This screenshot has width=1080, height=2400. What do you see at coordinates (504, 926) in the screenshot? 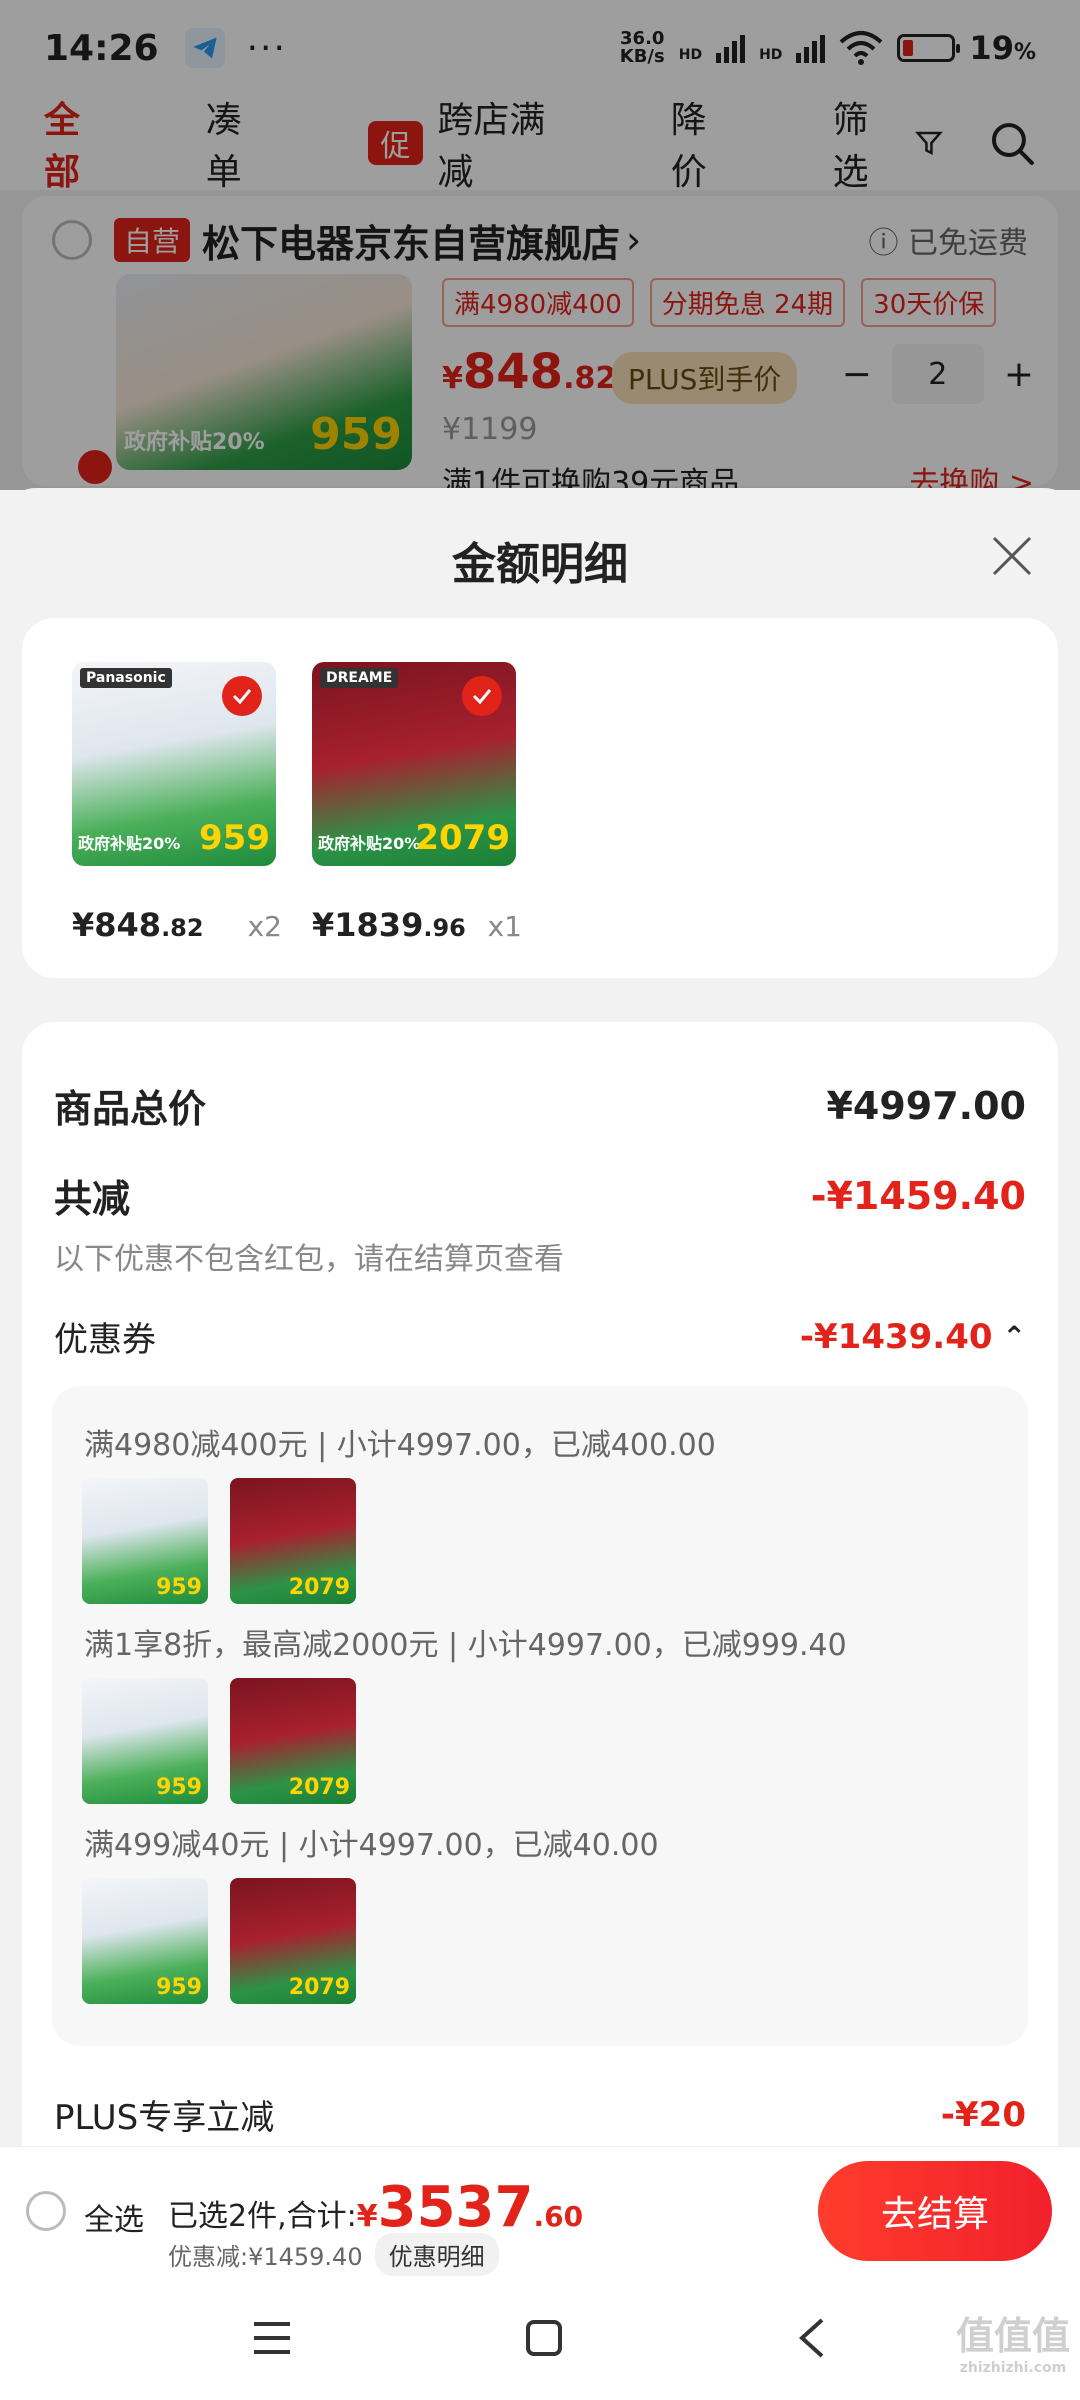
I see `product-qty: x1` at bounding box center [504, 926].